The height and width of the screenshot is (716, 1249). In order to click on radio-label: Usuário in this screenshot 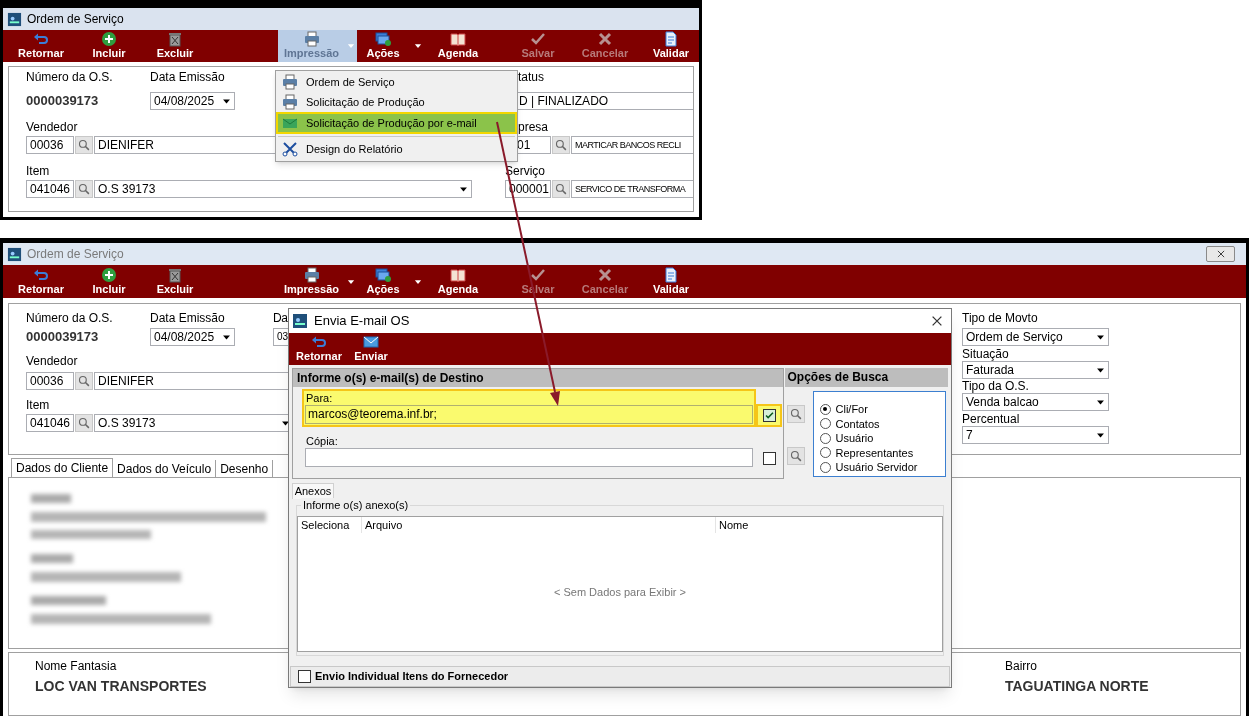, I will do `click(854, 438)`.